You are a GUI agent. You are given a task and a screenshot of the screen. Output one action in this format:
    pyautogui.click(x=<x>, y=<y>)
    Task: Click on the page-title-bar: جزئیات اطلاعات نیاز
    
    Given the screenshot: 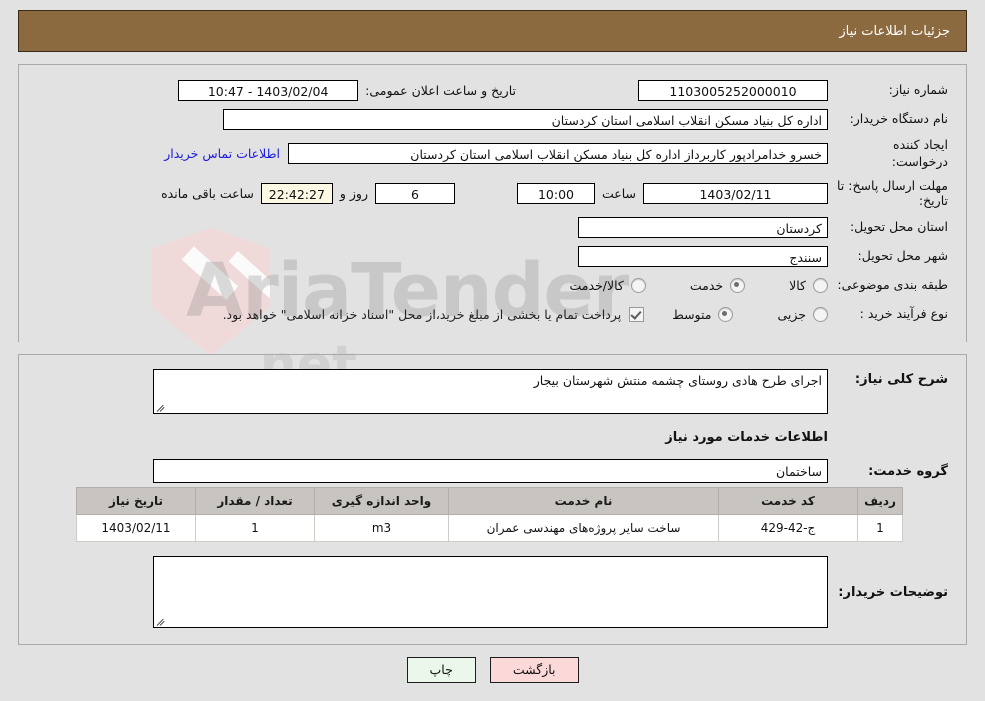 What is the action you would take?
    pyautogui.click(x=492, y=31)
    